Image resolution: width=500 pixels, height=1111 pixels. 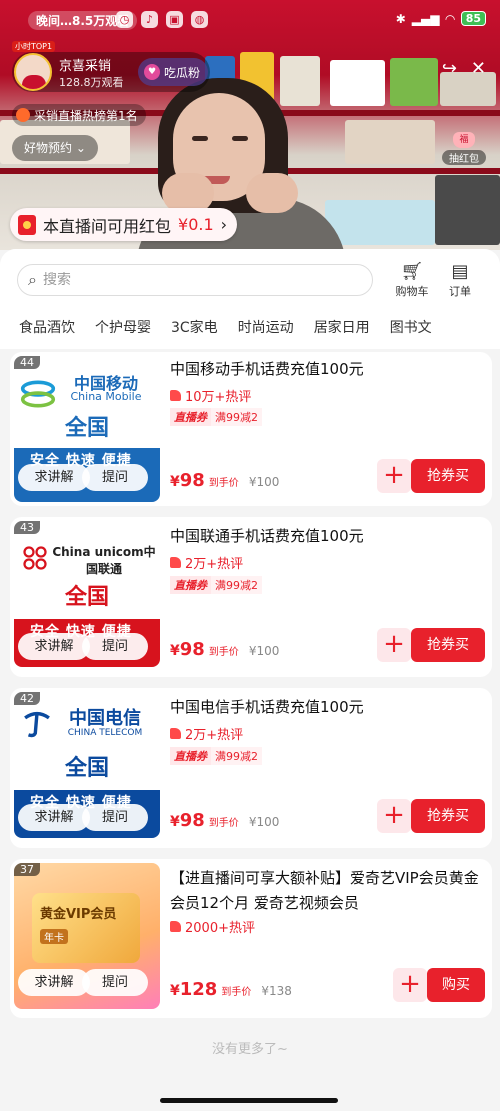 What do you see at coordinates (196, 224) in the screenshot?
I see `red-packet-amount: ¥0.1` at bounding box center [196, 224].